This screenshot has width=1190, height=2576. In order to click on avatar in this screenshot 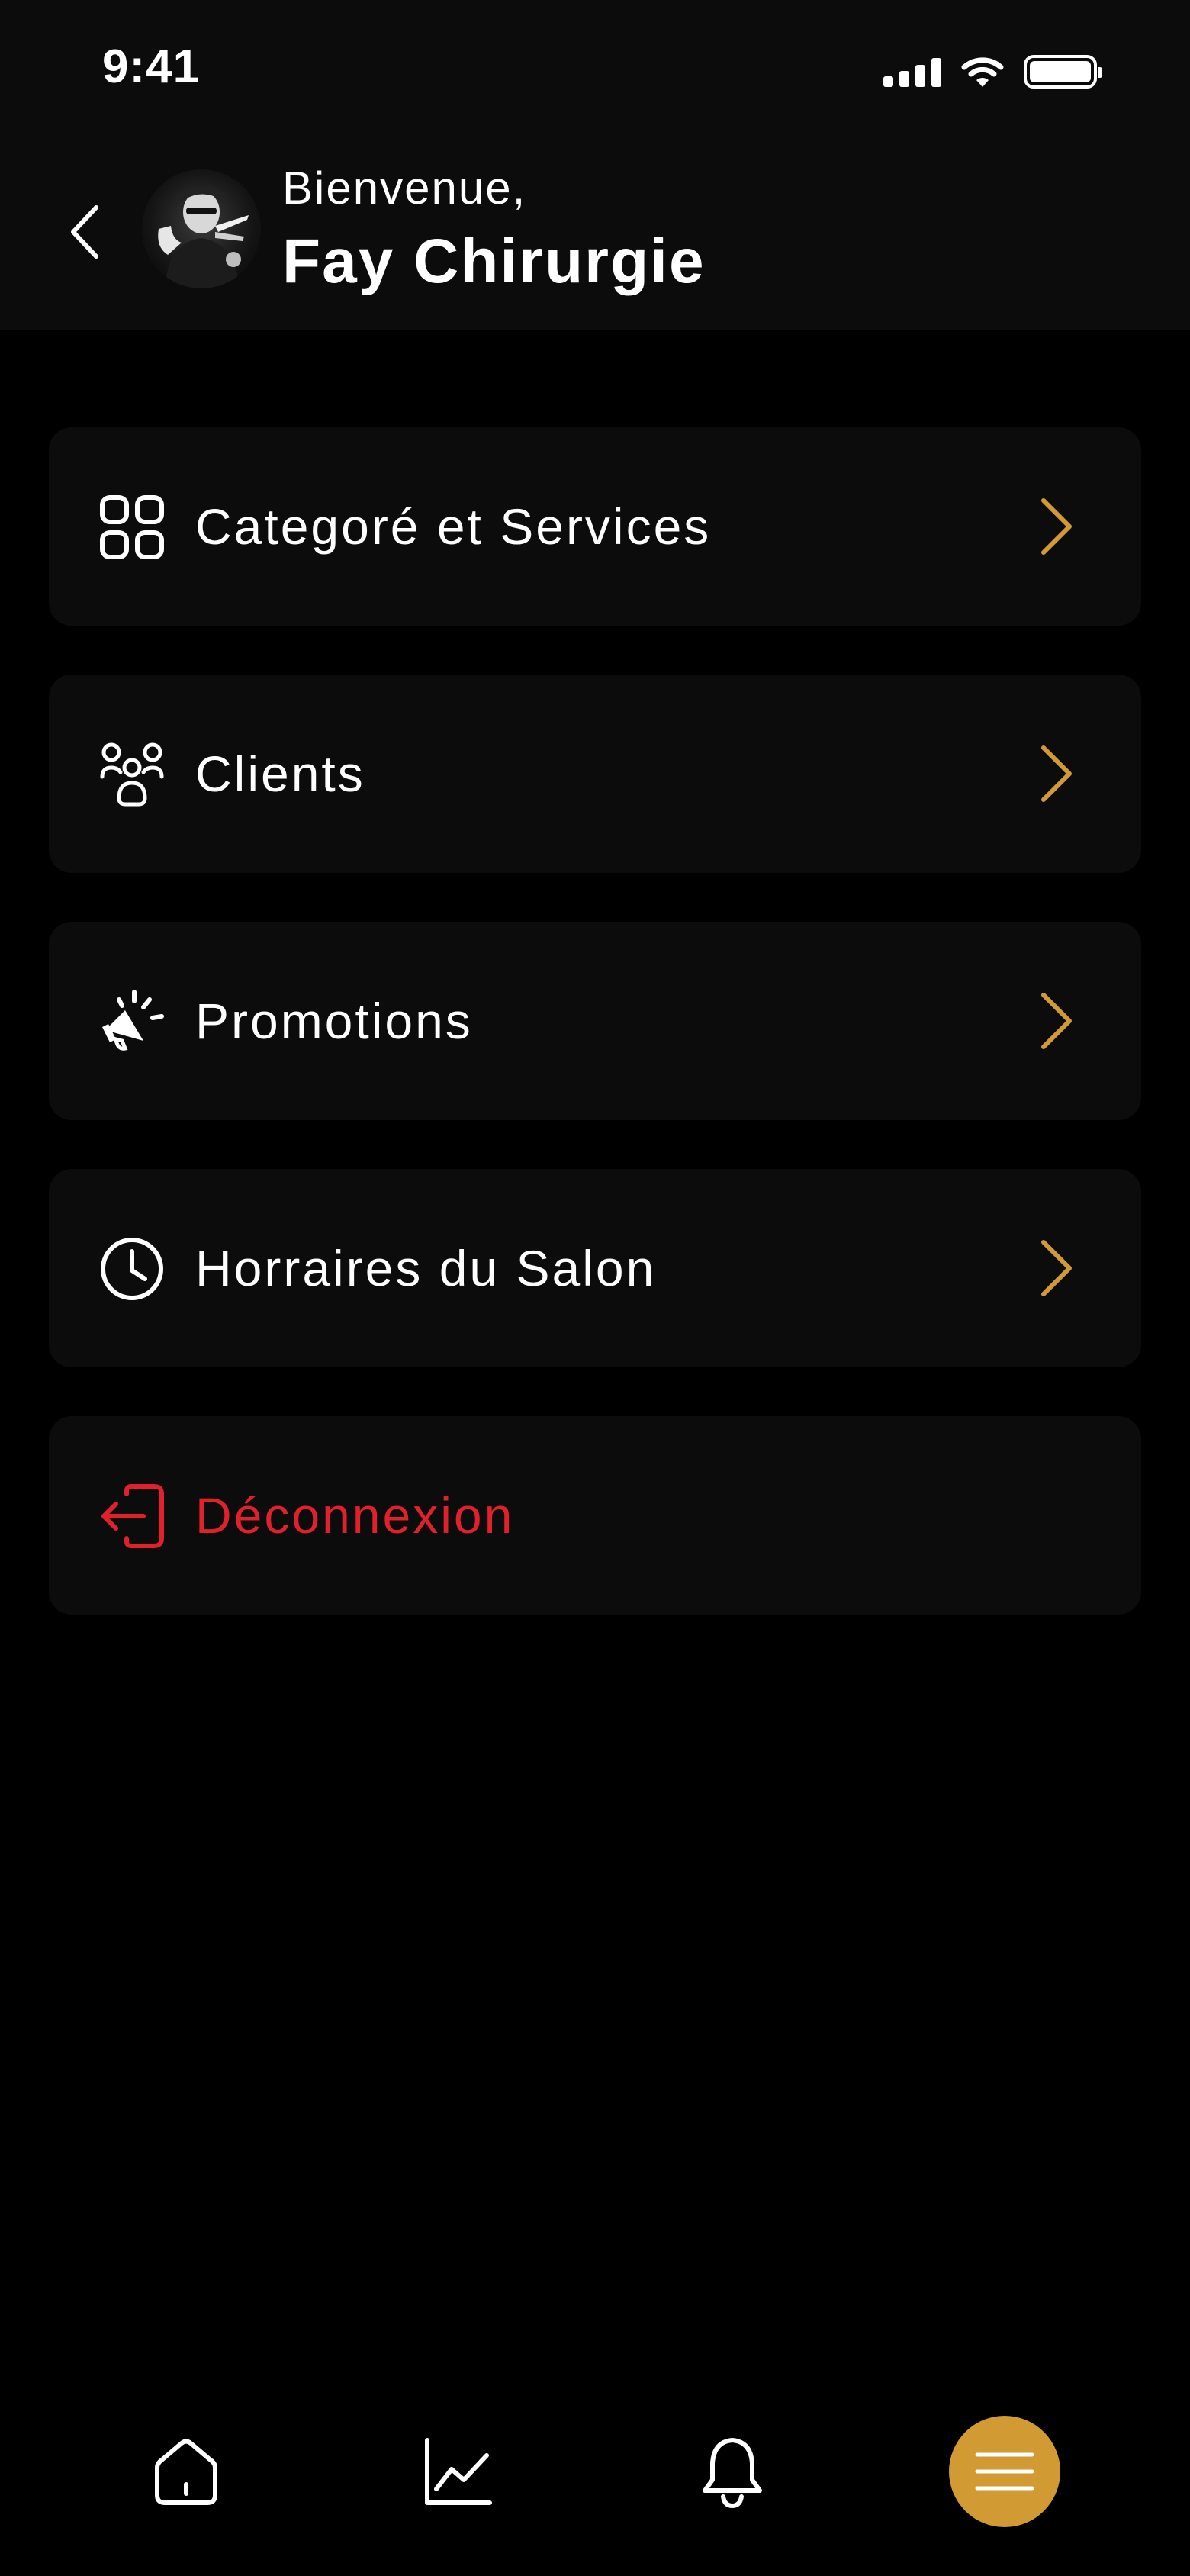, I will do `click(201, 228)`.